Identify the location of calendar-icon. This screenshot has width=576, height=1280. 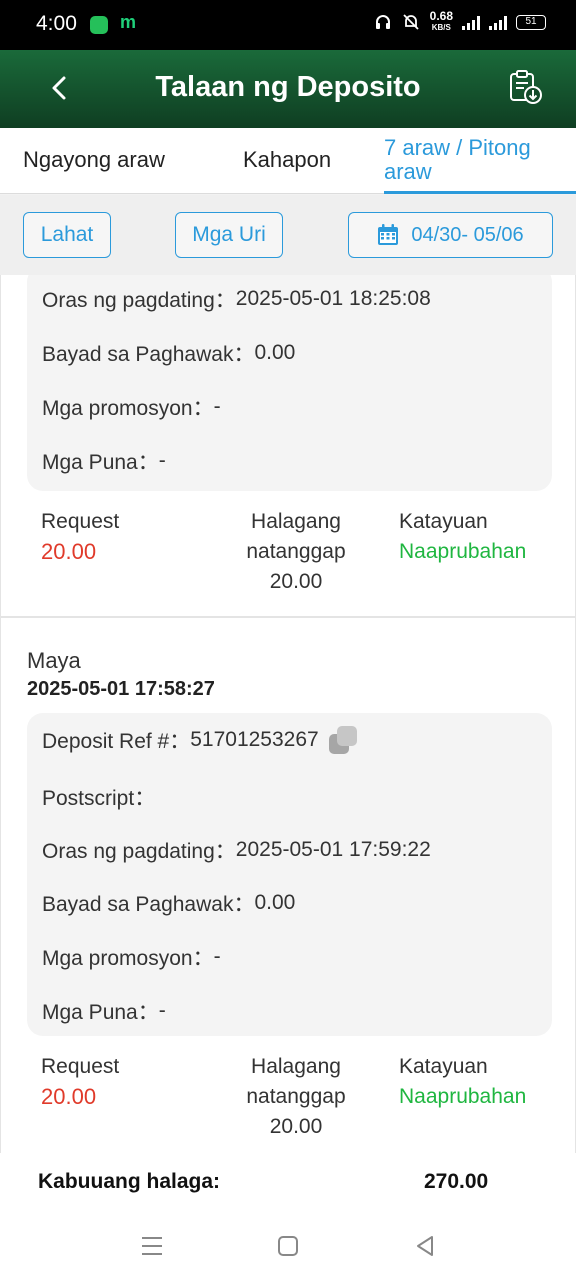
(388, 234).